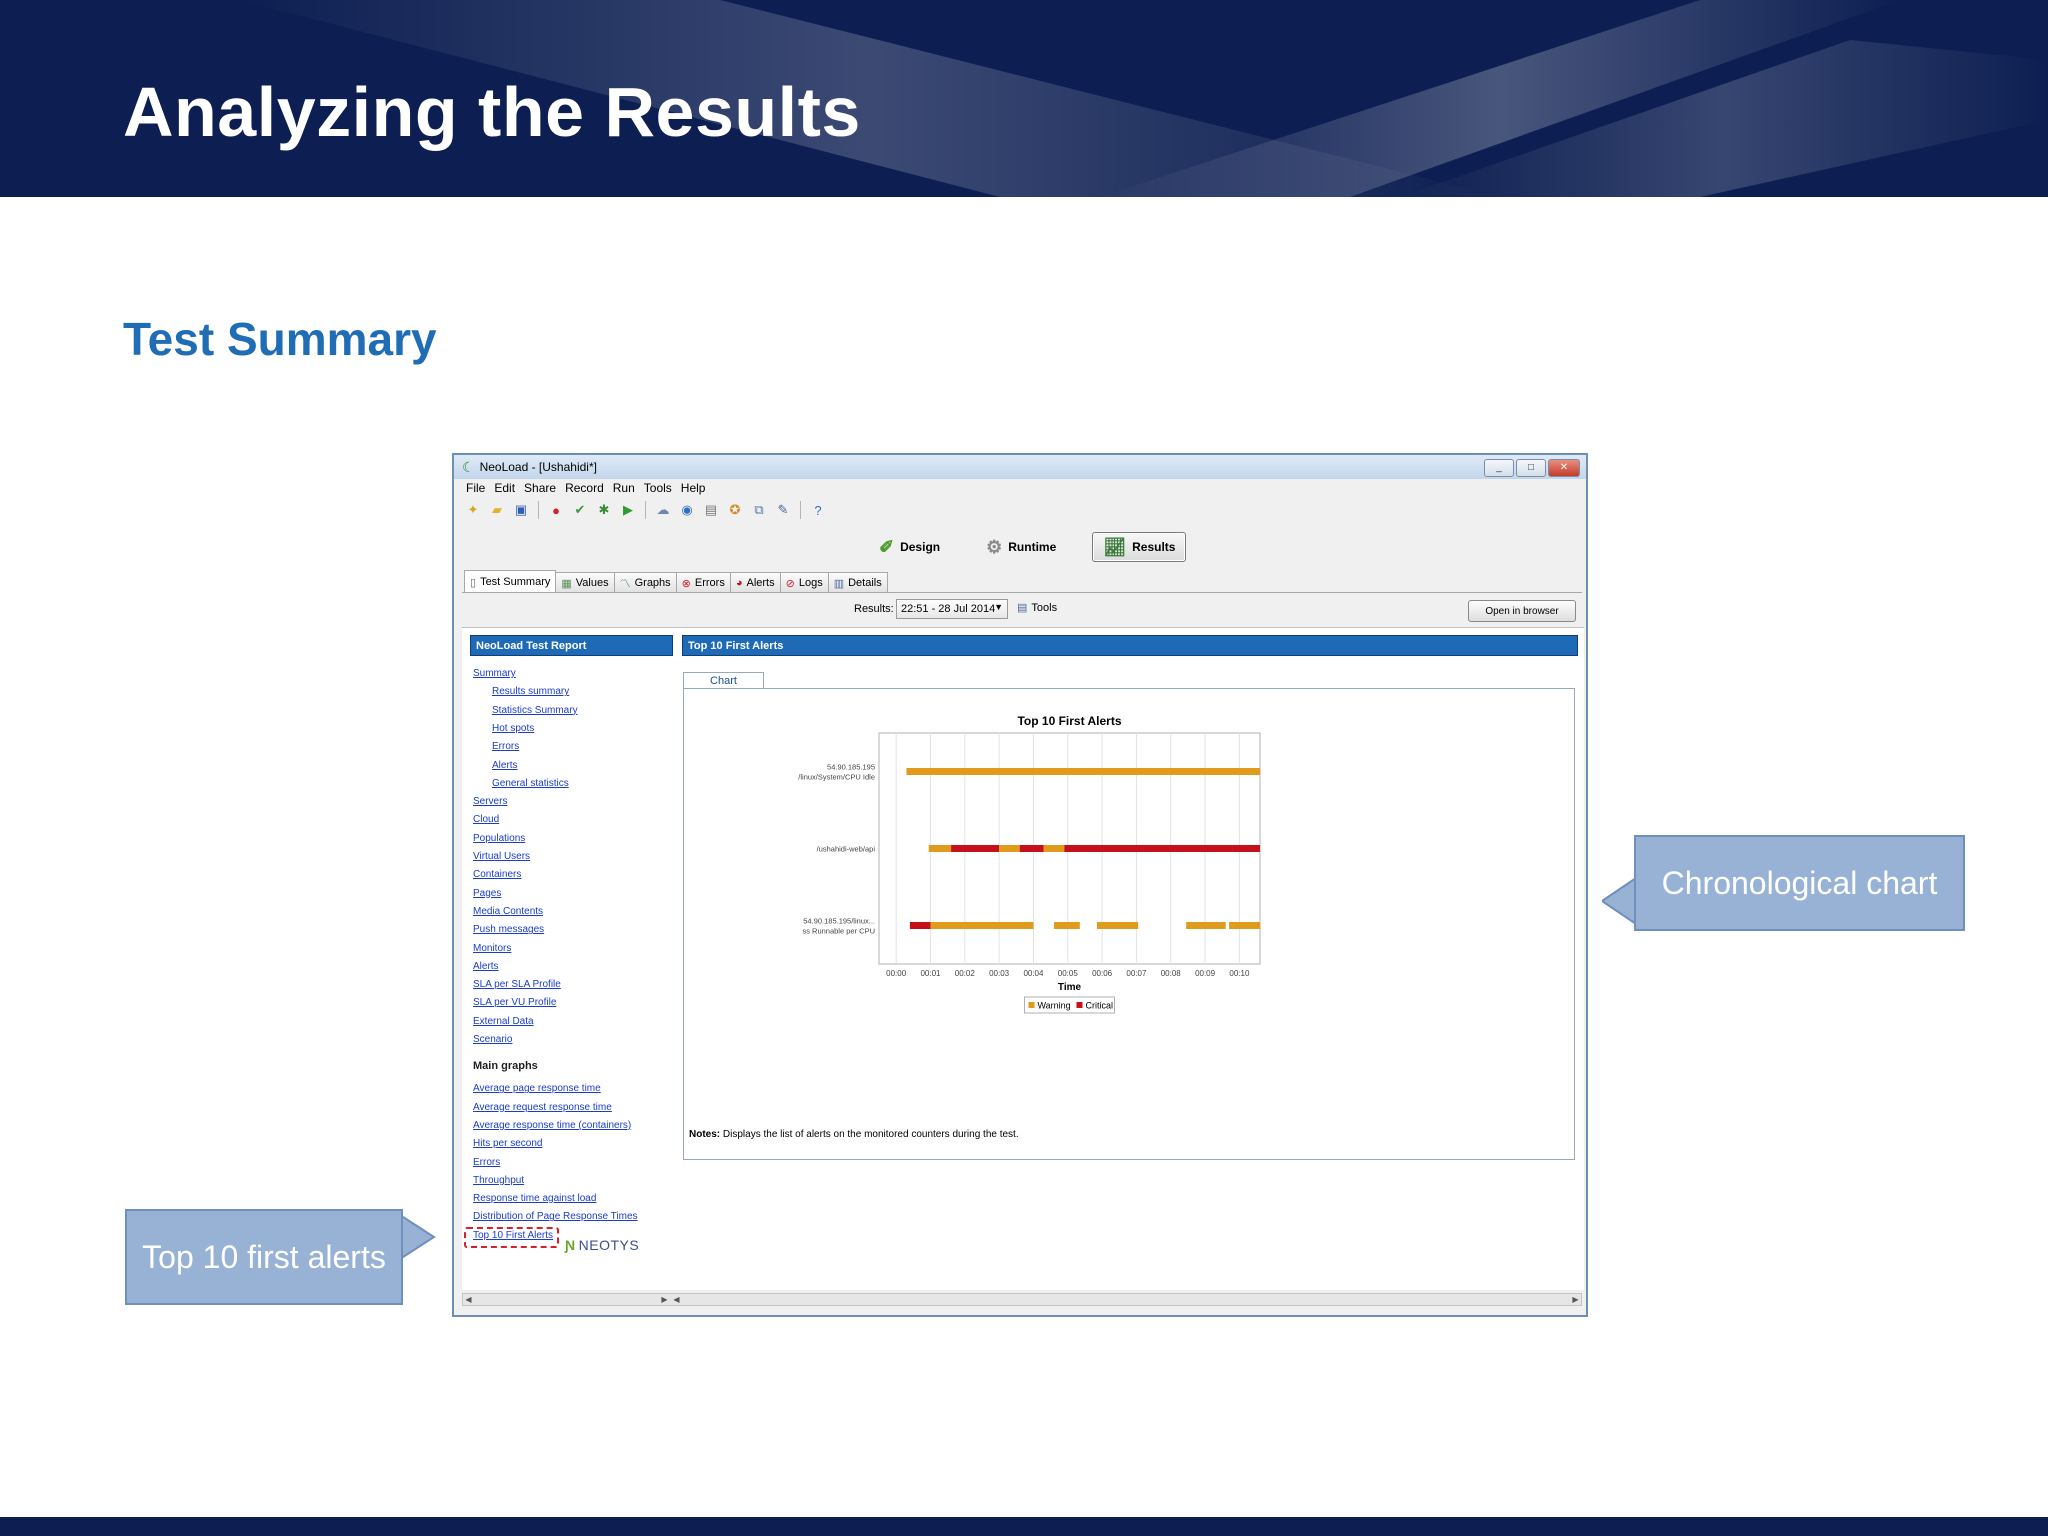  Describe the element at coordinates (1020, 467) in the screenshot. I see `window-titlebar: ☾ NeoLoad - [Ushahidi*] _ □ ✕` at that location.